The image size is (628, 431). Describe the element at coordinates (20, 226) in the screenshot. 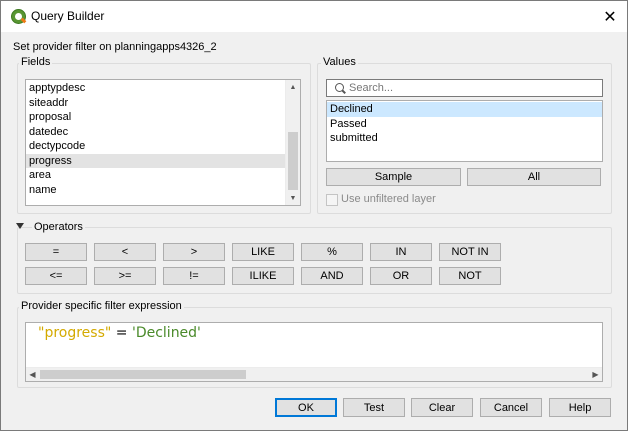

I see `triangle-down-icon` at that location.